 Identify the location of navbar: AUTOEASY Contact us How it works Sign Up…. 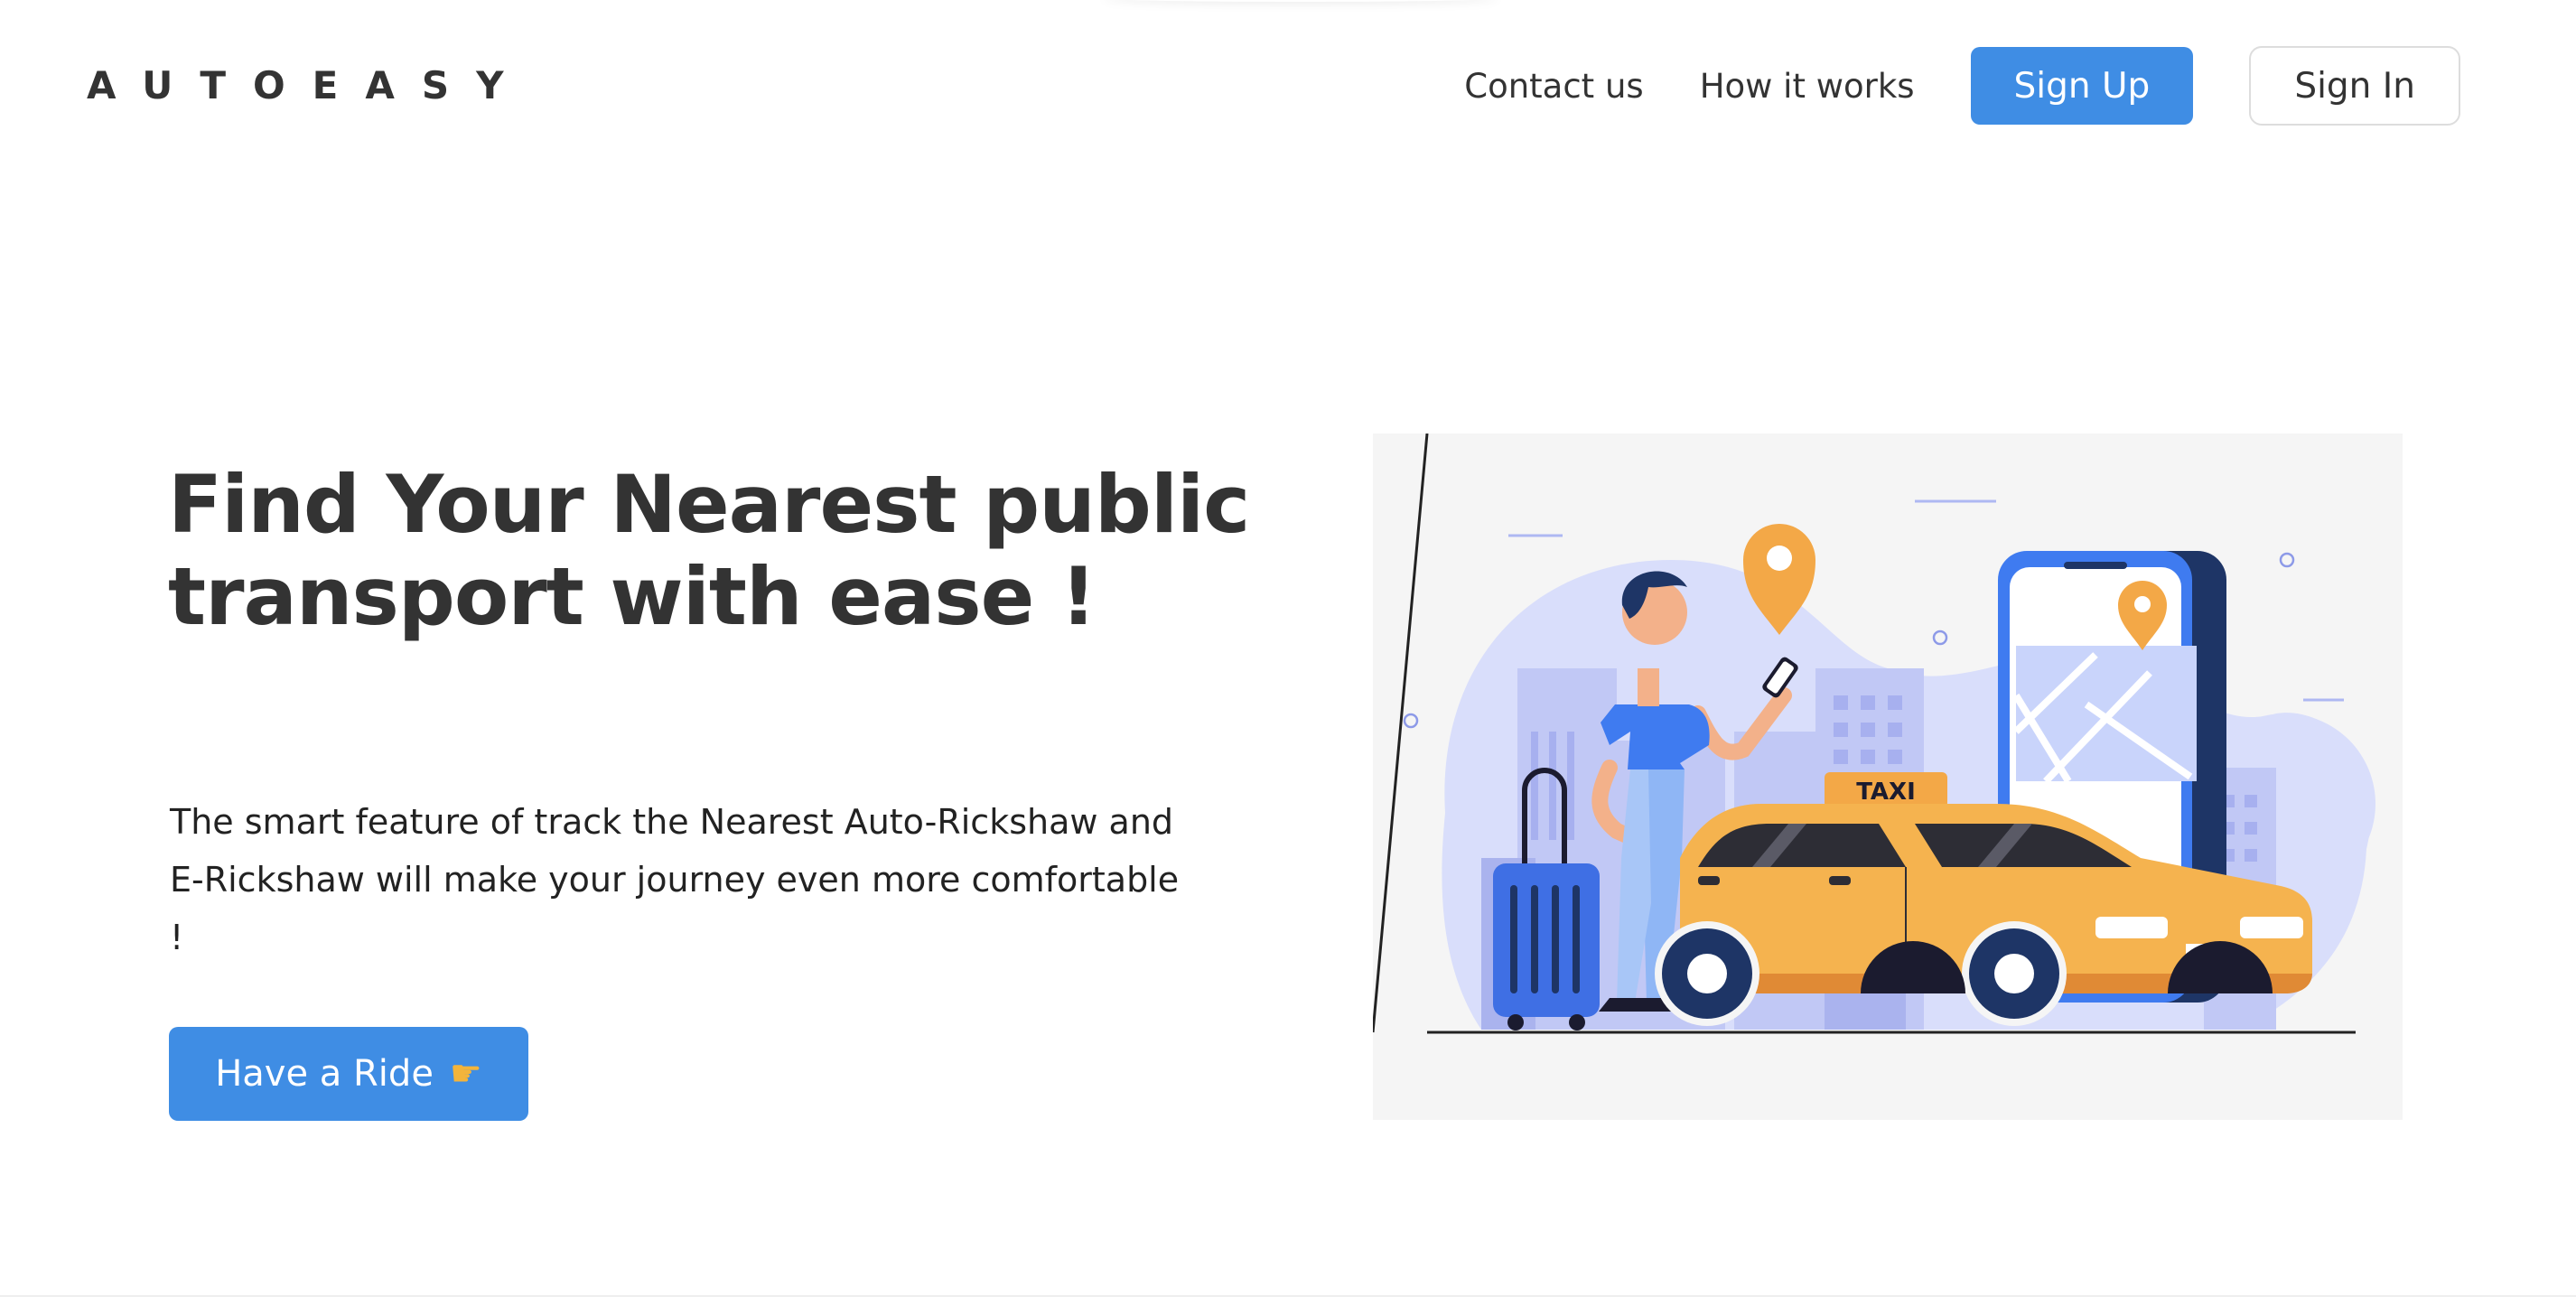
(1288, 86).